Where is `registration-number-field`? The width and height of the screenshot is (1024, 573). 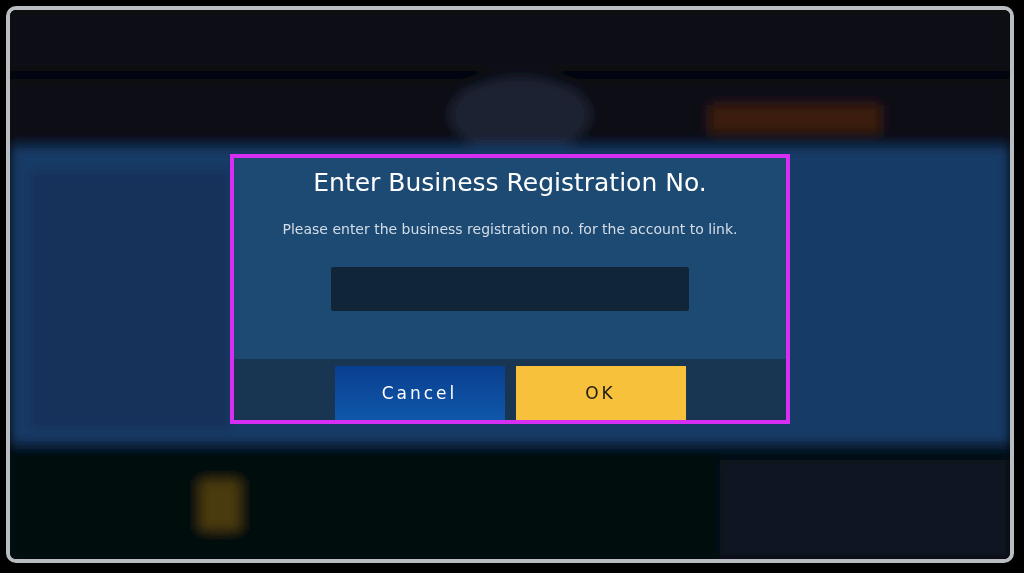 registration-number-field is located at coordinates (510, 288).